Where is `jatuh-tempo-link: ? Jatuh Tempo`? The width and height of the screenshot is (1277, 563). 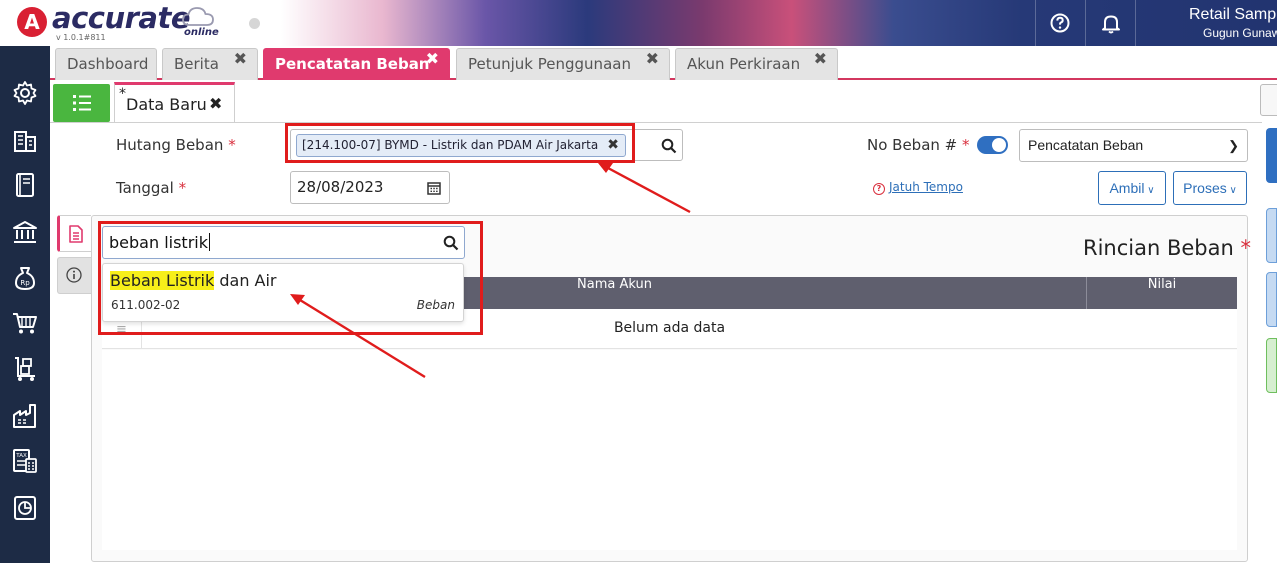 jatuh-tempo-link: ? Jatuh Tempo is located at coordinates (918, 187).